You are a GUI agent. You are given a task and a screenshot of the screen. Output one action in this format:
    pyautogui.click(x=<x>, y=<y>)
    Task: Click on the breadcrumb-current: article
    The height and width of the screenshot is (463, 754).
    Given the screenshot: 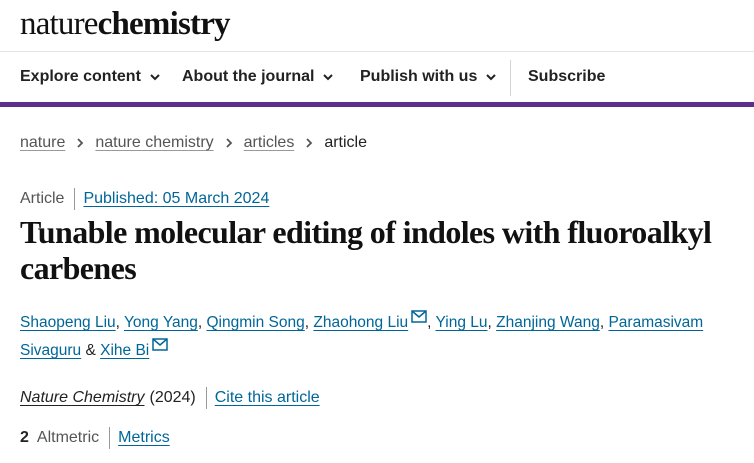 What is the action you would take?
    pyautogui.click(x=346, y=142)
    